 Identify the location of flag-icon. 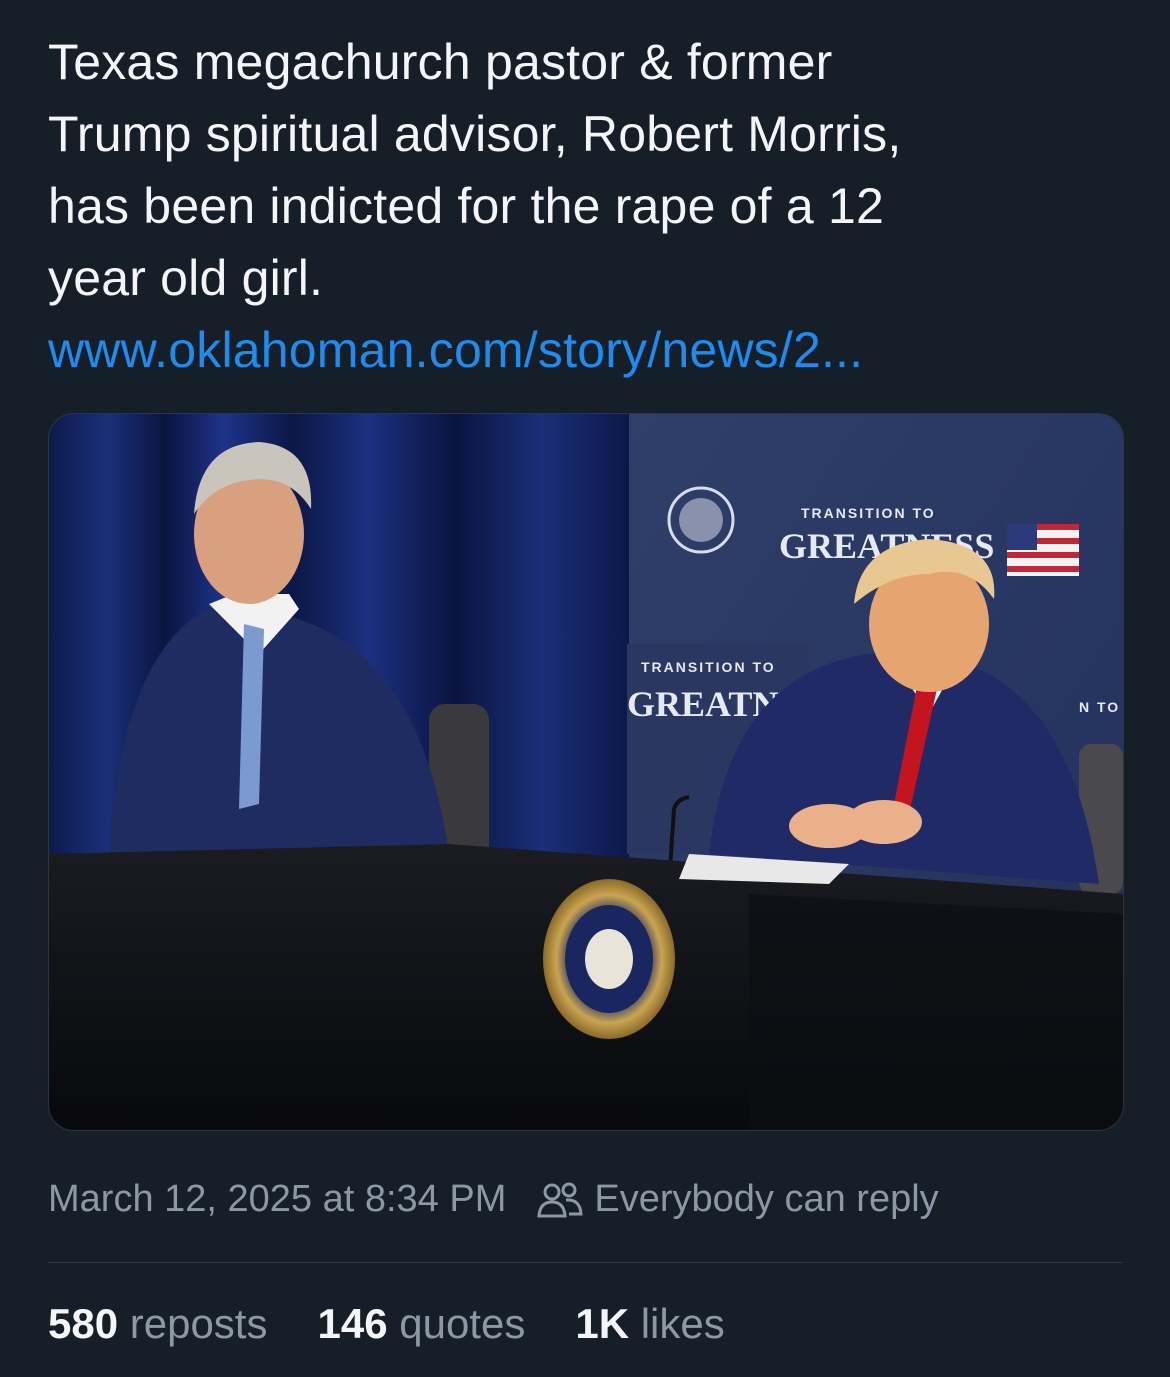
(1043, 550).